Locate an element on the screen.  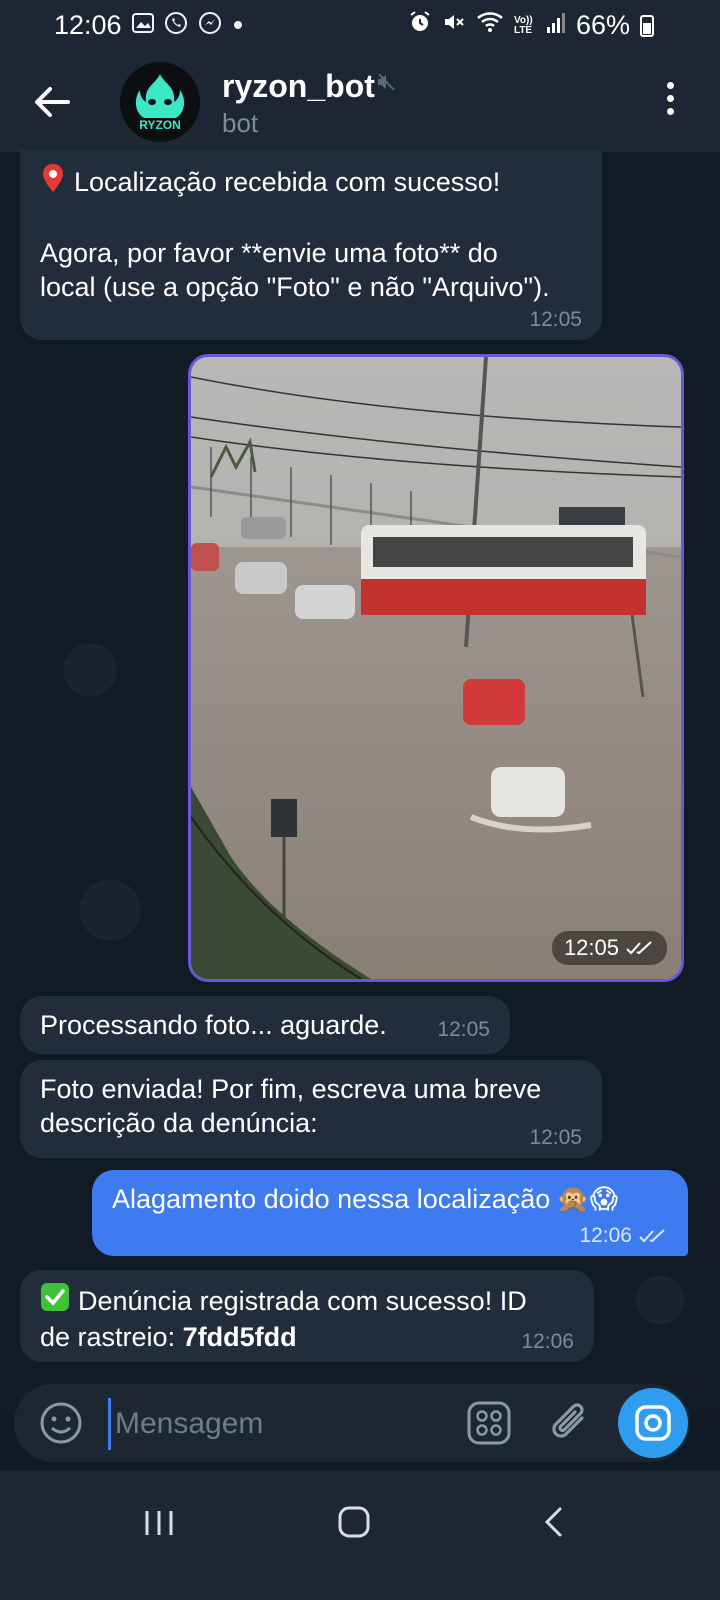
recent-apps-icon is located at coordinates (159, 1523).